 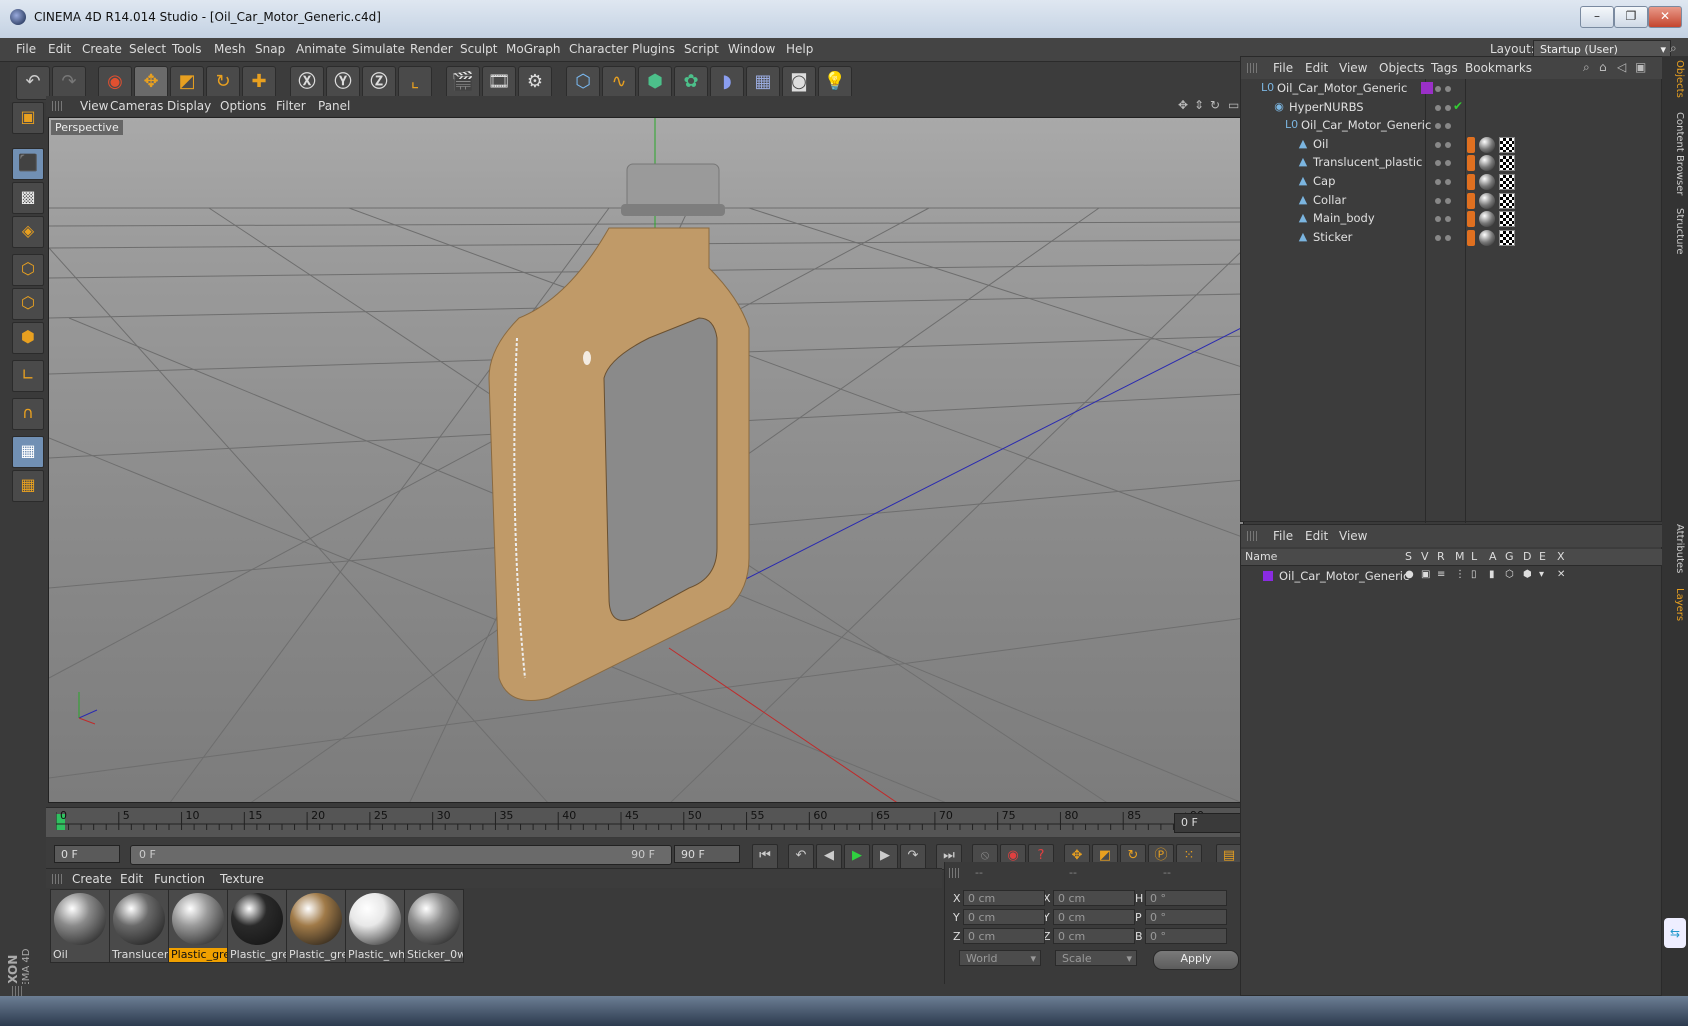 I want to click on position-field: 0 cm, so click(x=1004, y=936).